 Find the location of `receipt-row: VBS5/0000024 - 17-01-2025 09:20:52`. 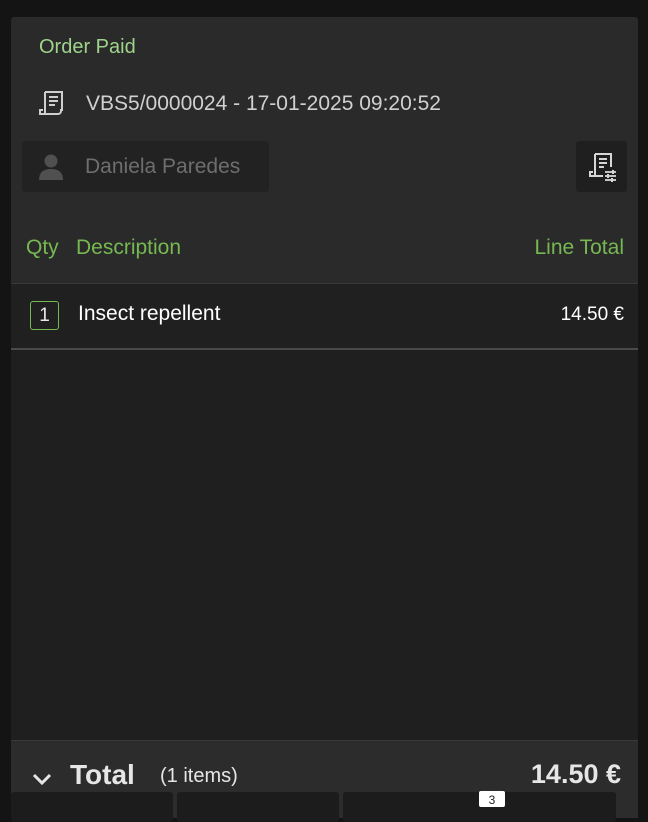

receipt-row: VBS5/0000024 - 17-01-2025 09:20:52 is located at coordinates (239, 104).